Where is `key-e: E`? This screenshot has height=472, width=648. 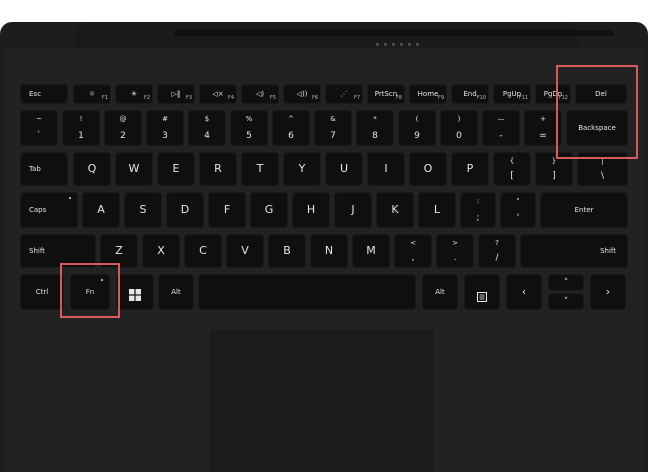
key-e: E is located at coordinates (176, 169).